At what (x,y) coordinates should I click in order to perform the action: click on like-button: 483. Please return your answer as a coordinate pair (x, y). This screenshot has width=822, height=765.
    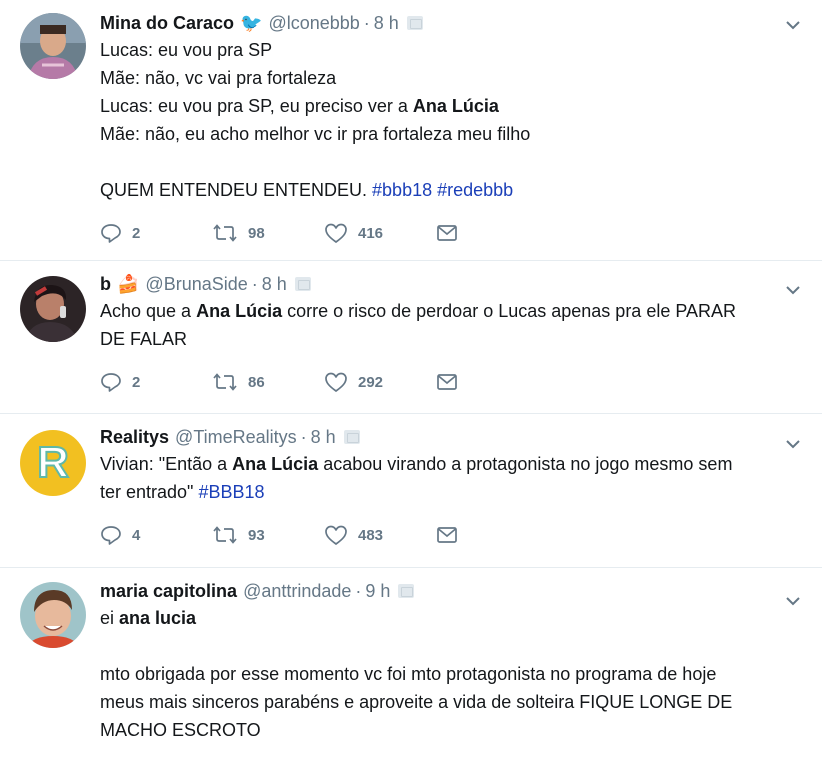
    Looking at the image, I should click on (380, 535).